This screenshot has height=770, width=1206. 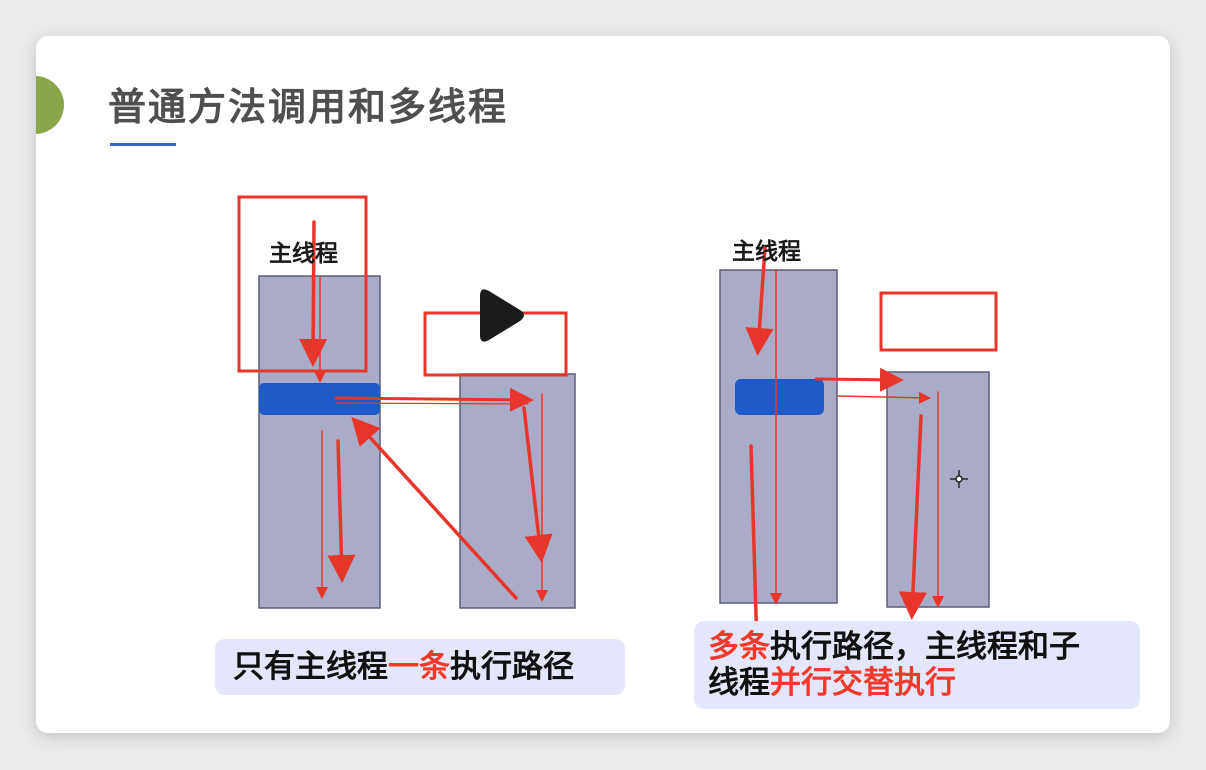 What do you see at coordinates (925, 647) in the screenshot?
I see `caption-right-rest1: 执行路径，主线程和子` at bounding box center [925, 647].